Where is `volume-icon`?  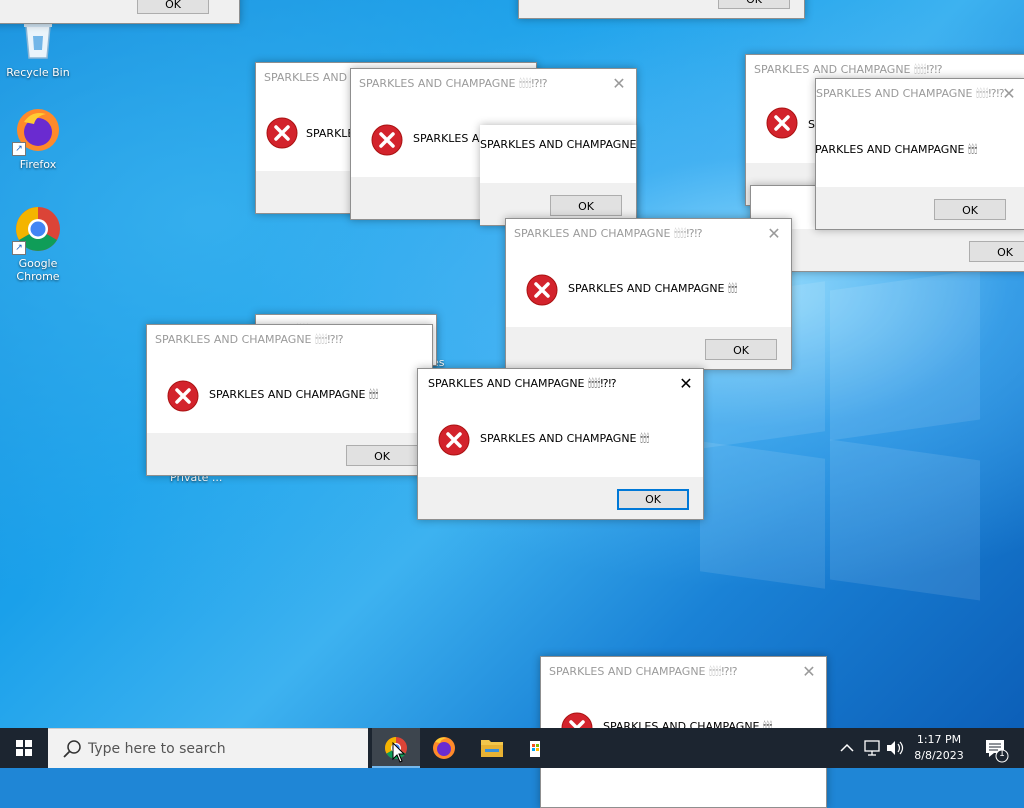 volume-icon is located at coordinates (895, 748).